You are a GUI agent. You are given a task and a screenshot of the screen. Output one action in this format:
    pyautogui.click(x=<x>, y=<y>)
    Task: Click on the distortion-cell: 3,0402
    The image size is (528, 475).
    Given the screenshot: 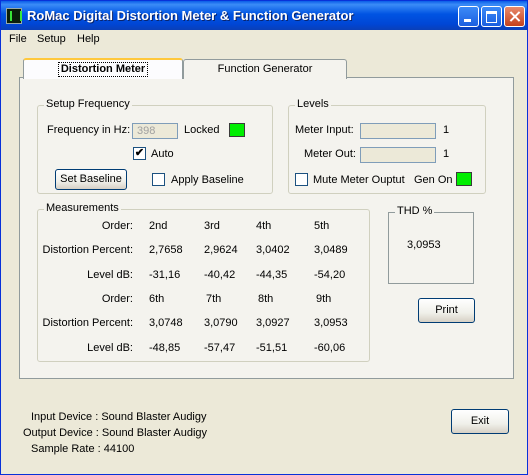 What is the action you would take?
    pyautogui.click(x=273, y=250)
    